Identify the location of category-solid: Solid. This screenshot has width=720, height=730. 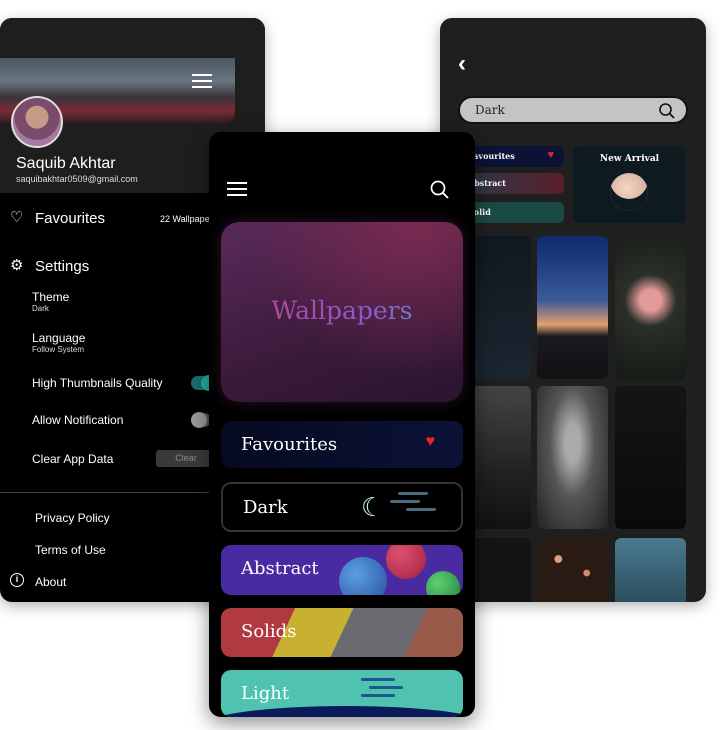
(512, 212).